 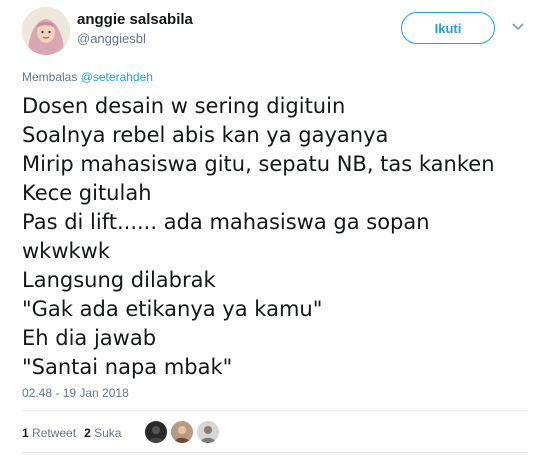 I want to click on tweet-line: Langsung dilabrak, so click(x=119, y=280).